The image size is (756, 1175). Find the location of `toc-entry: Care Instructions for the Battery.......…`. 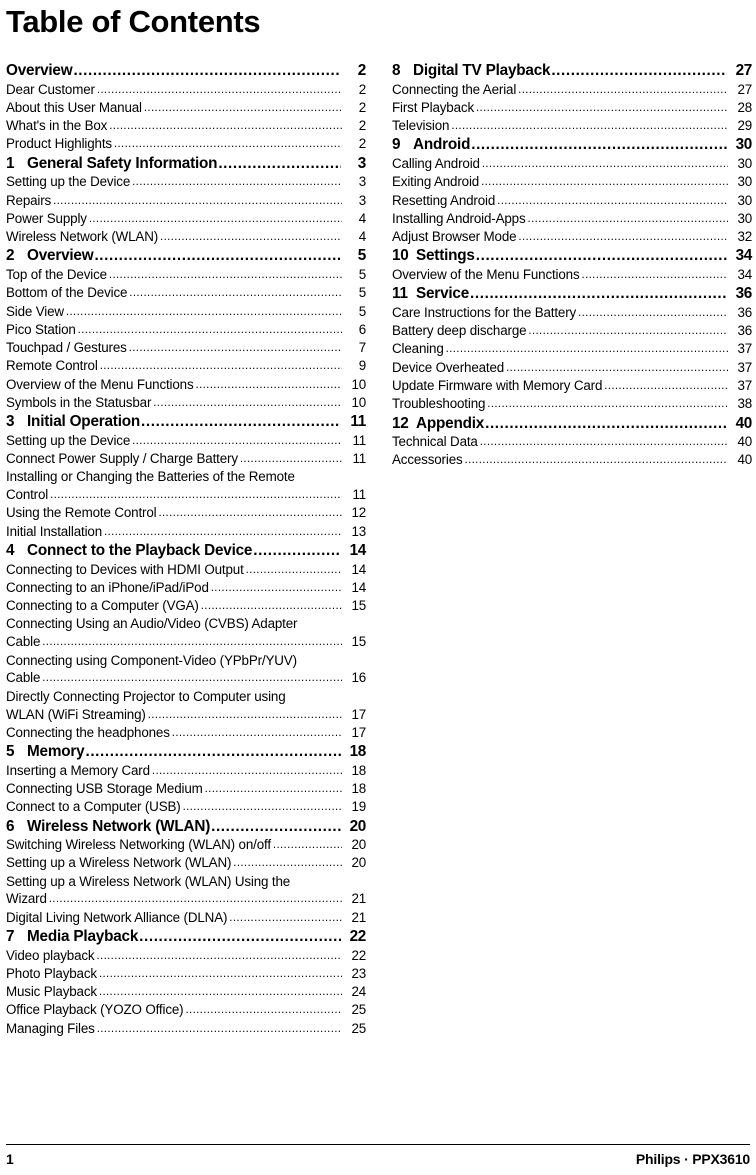

toc-entry: Care Instructions for the Battery.......… is located at coordinates (572, 313).